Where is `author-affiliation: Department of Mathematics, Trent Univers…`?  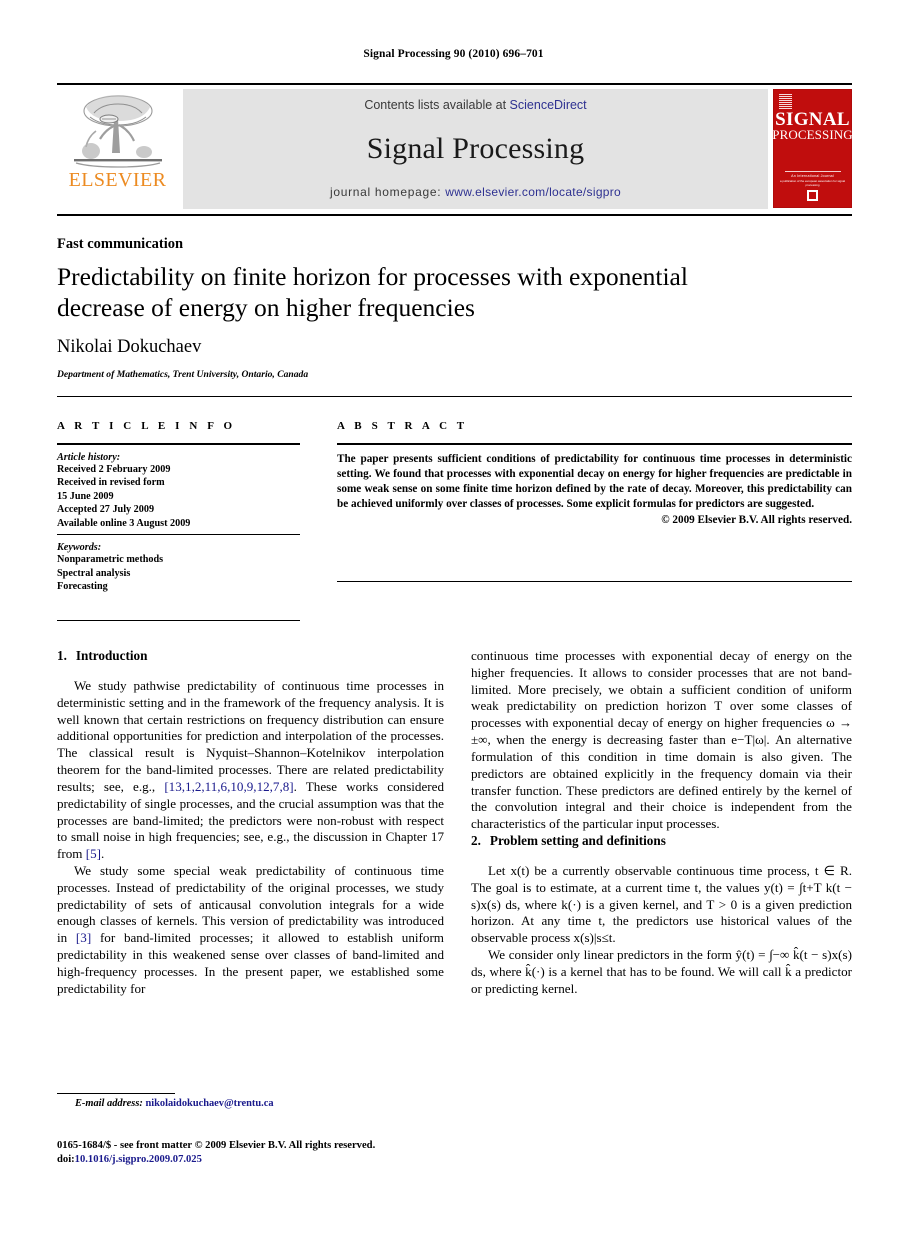
author-affiliation: Department of Mathematics, Trent Univers… is located at coordinates (183, 374).